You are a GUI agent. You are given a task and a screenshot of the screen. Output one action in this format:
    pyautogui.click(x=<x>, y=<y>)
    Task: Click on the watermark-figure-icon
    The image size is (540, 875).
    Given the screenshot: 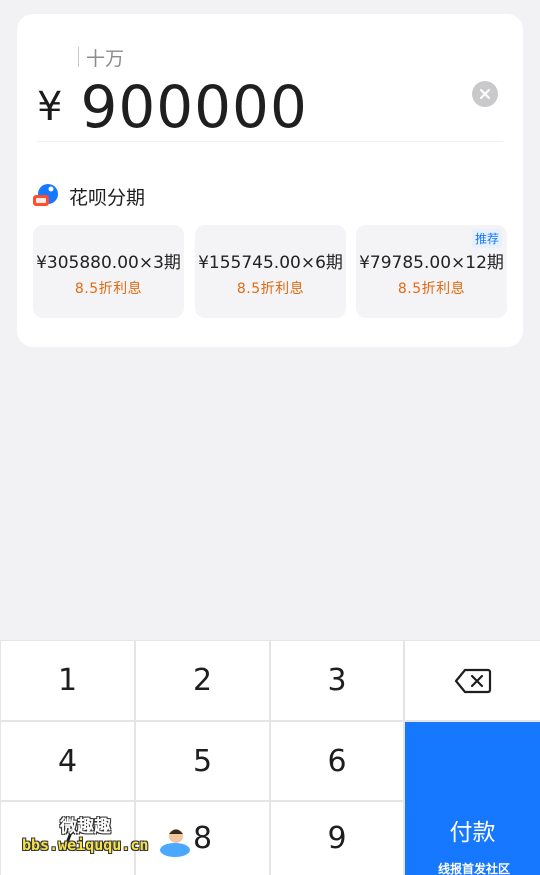 What is the action you would take?
    pyautogui.click(x=175, y=843)
    